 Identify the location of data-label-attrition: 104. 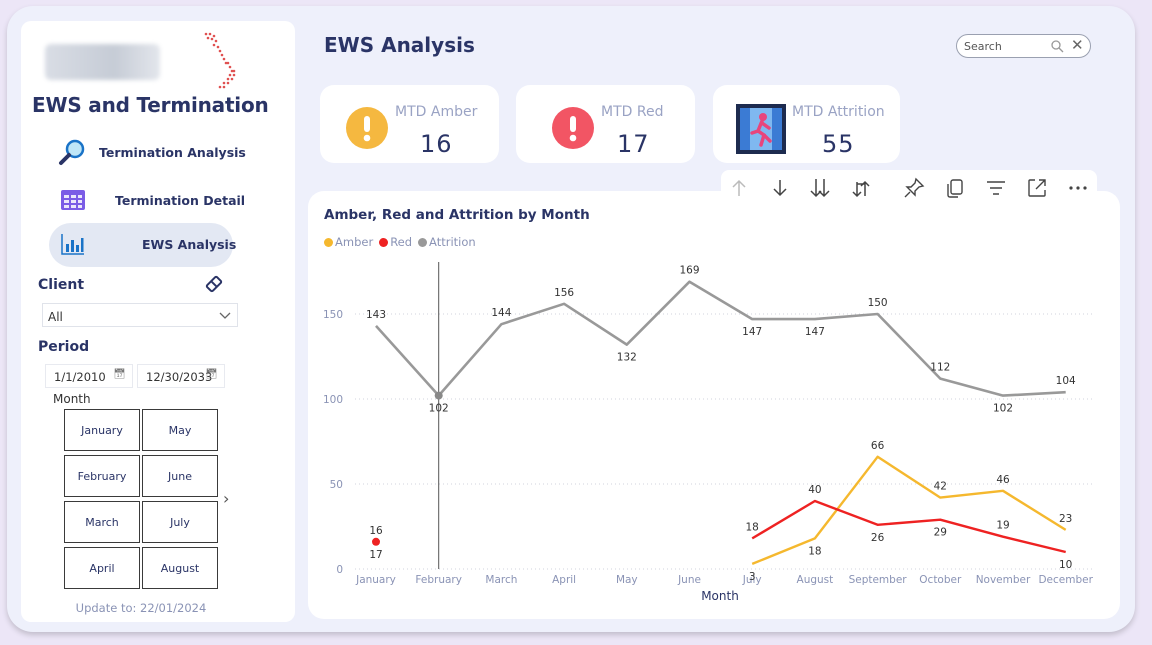
(1066, 381).